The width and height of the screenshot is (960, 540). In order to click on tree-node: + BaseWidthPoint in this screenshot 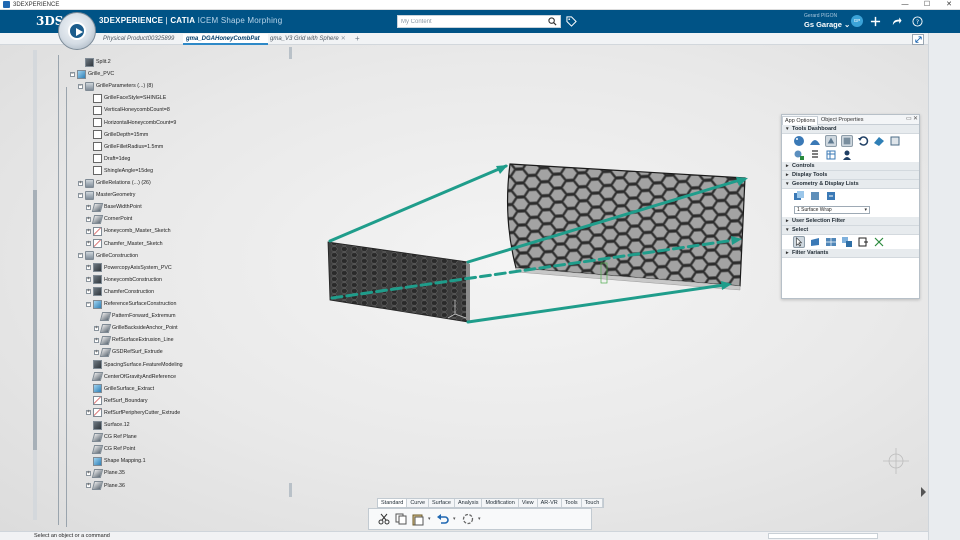, I will do `click(114, 207)`.